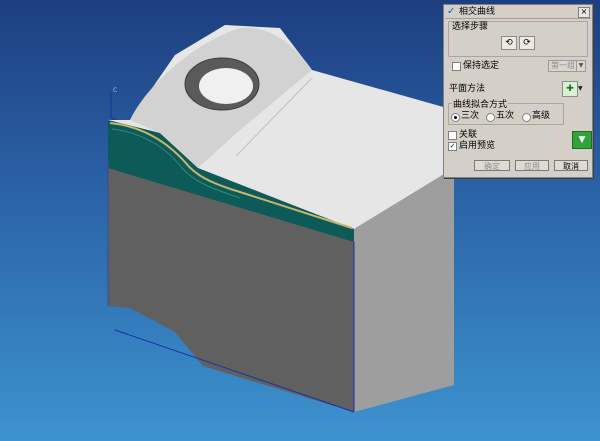 This screenshot has height=441, width=600. Describe the element at coordinates (480, 105) in the screenshot. I see `curve-fit-label: 曲线拟合方式` at that location.